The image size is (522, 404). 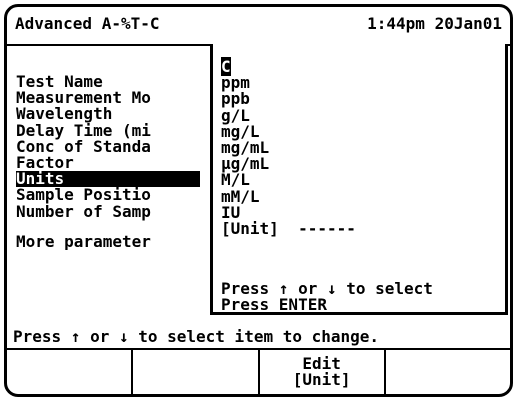 What do you see at coordinates (108, 211) in the screenshot?
I see `param-number-of-samples: Number of Samp` at bounding box center [108, 211].